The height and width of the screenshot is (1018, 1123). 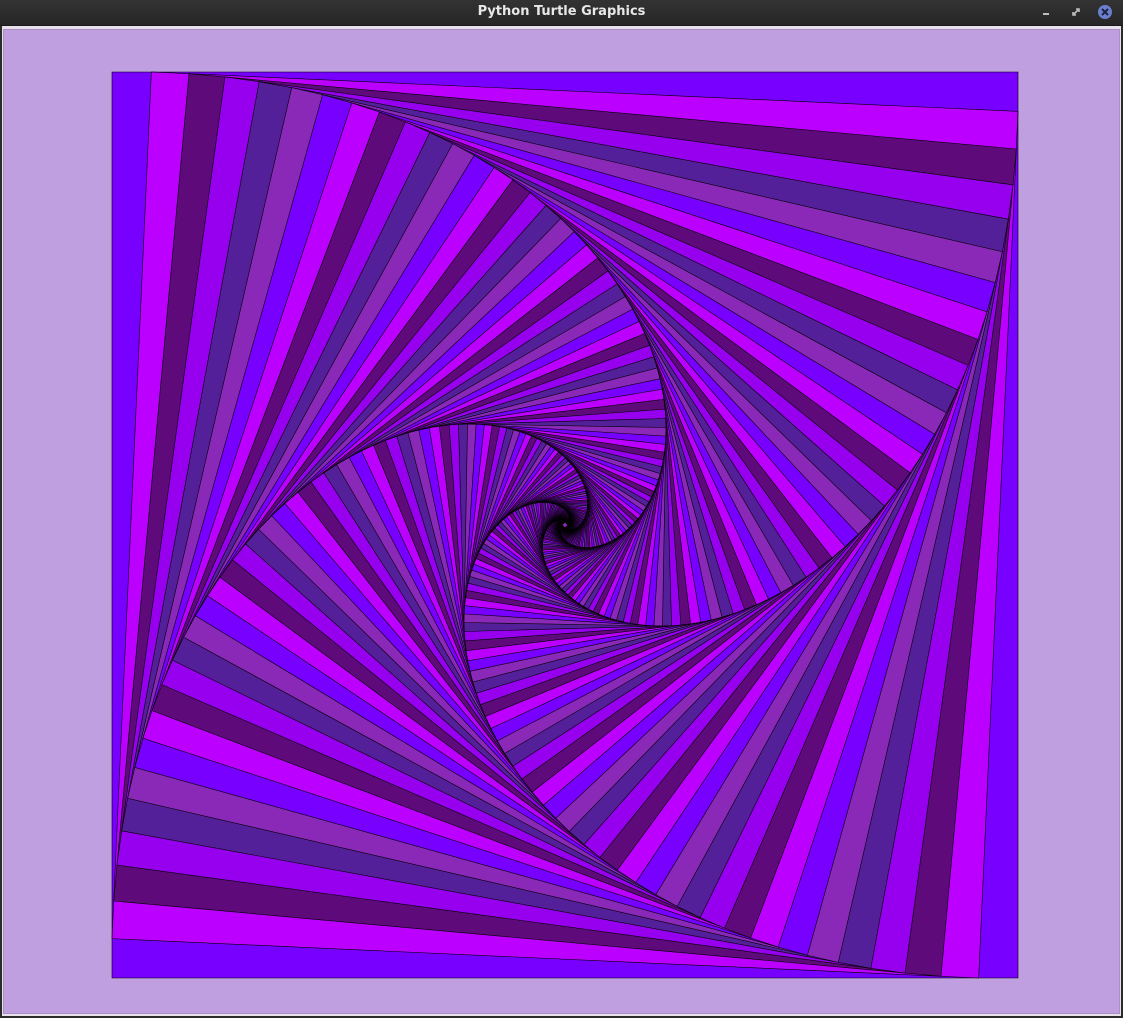 I want to click on close-icon, so click(x=1105, y=12).